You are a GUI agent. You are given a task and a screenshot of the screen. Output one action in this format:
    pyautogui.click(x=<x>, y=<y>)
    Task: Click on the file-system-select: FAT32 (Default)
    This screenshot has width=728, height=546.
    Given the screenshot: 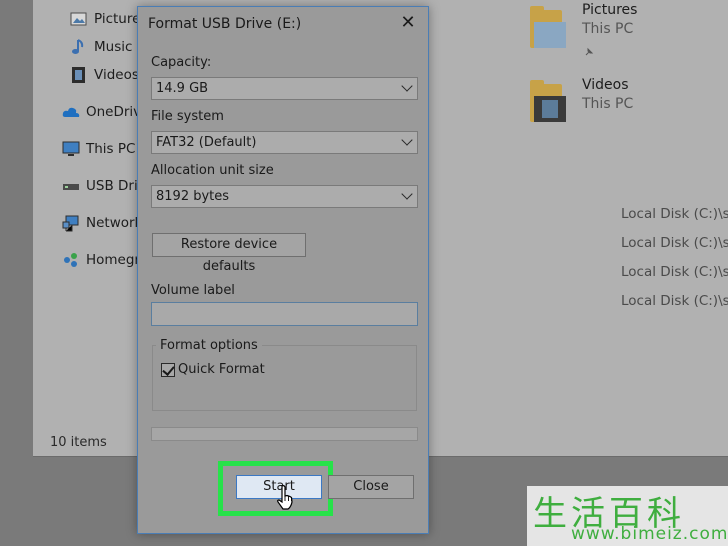 What is the action you would take?
    pyautogui.click(x=284, y=142)
    